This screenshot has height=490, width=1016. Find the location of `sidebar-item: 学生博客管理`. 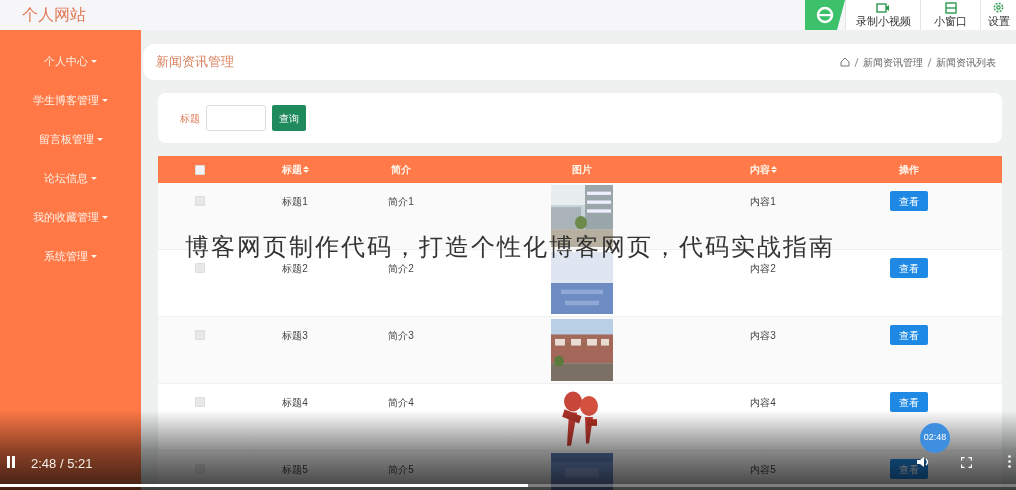

sidebar-item: 学生博客管理 is located at coordinates (70, 100).